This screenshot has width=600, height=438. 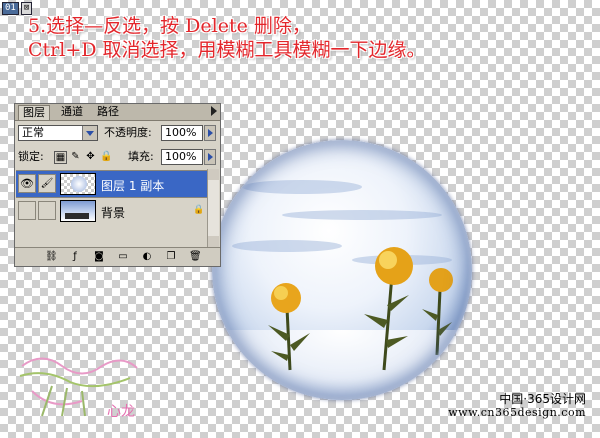 I want to click on layers-scrollbar, so click(x=213, y=208).